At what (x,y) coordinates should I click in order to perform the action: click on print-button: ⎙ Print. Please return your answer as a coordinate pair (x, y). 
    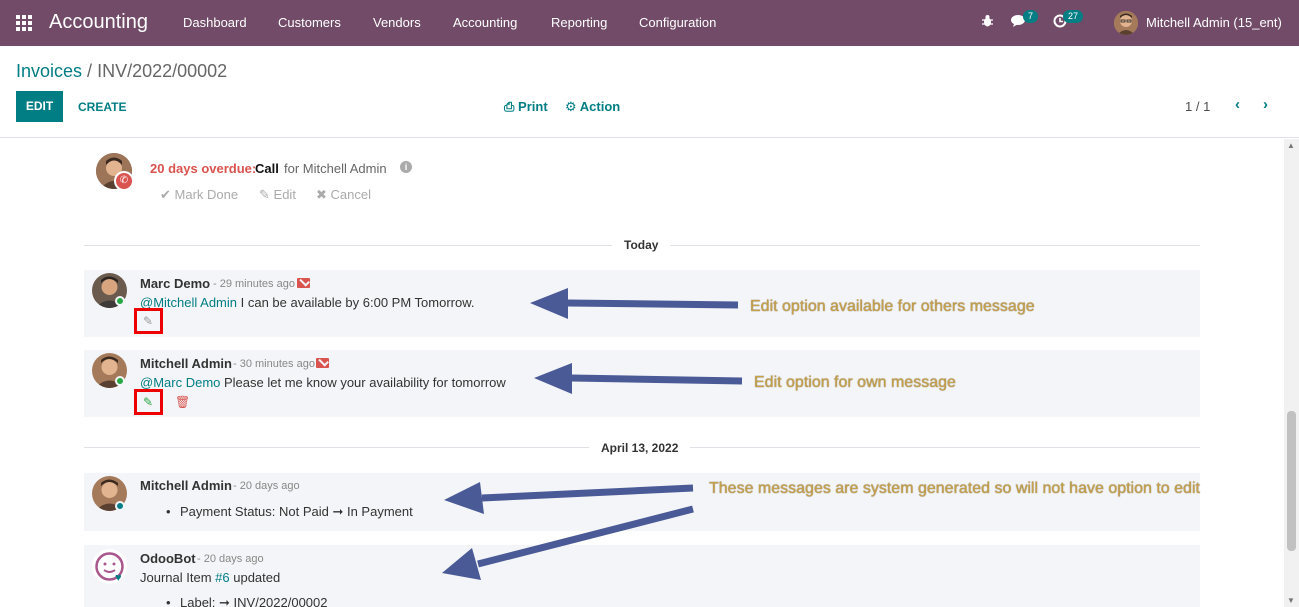
    Looking at the image, I should click on (526, 107).